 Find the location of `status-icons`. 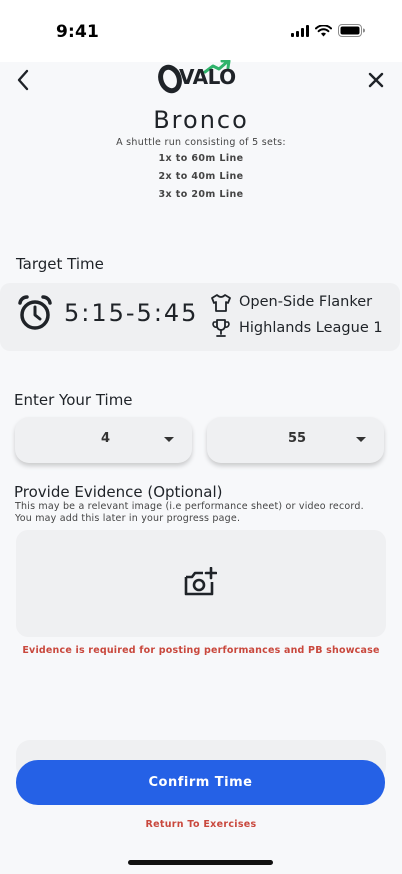

status-icons is located at coordinates (328, 30).